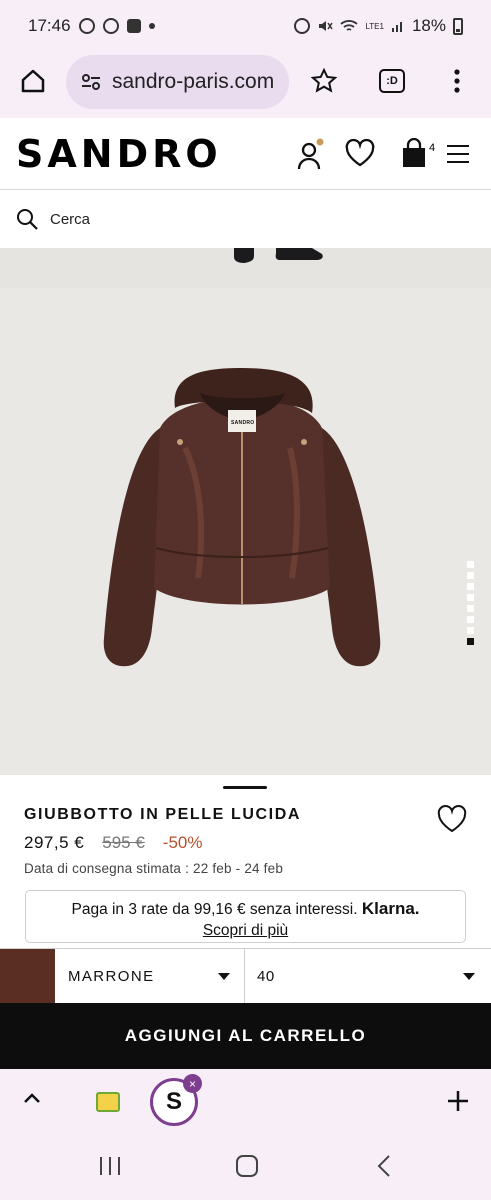 This screenshot has height=1200, width=491. What do you see at coordinates (245, 154) in the screenshot?
I see `site-header: SANDRO` at bounding box center [245, 154].